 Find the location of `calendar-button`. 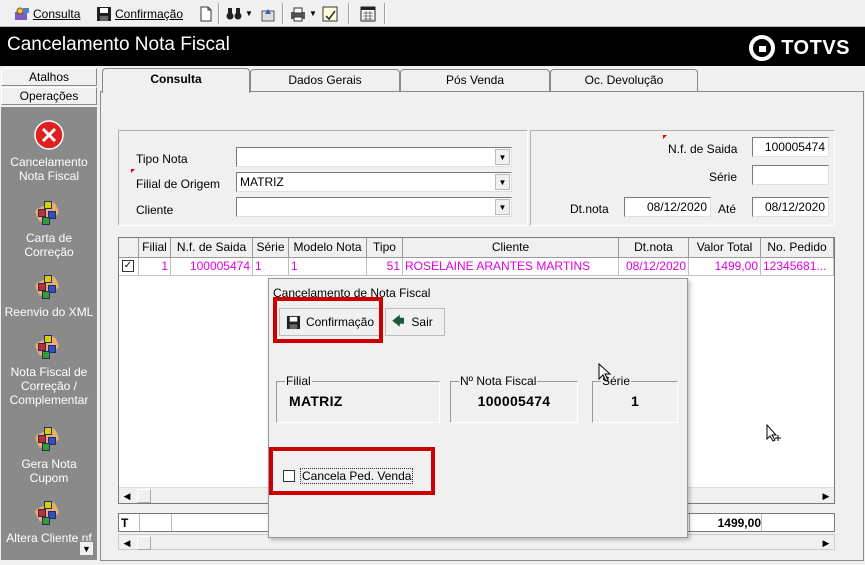

calendar-button is located at coordinates (369, 13).